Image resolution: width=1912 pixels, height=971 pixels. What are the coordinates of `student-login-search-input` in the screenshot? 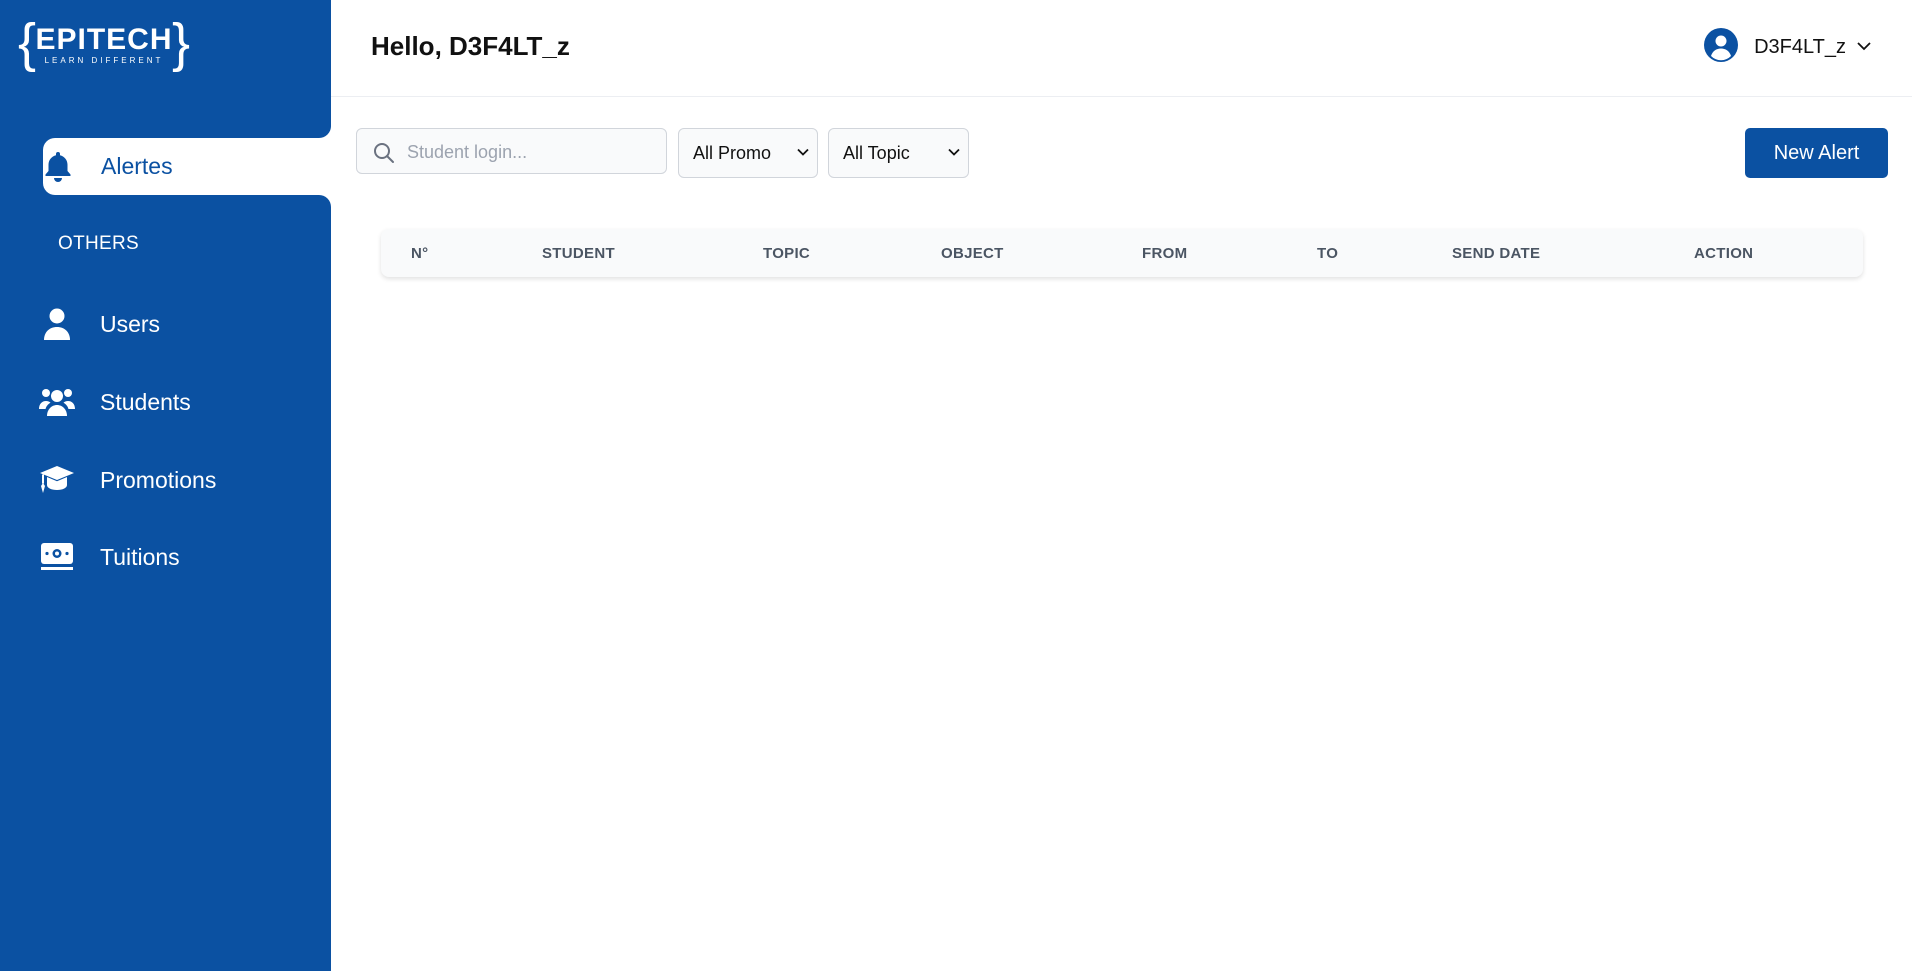 It's located at (532, 152).